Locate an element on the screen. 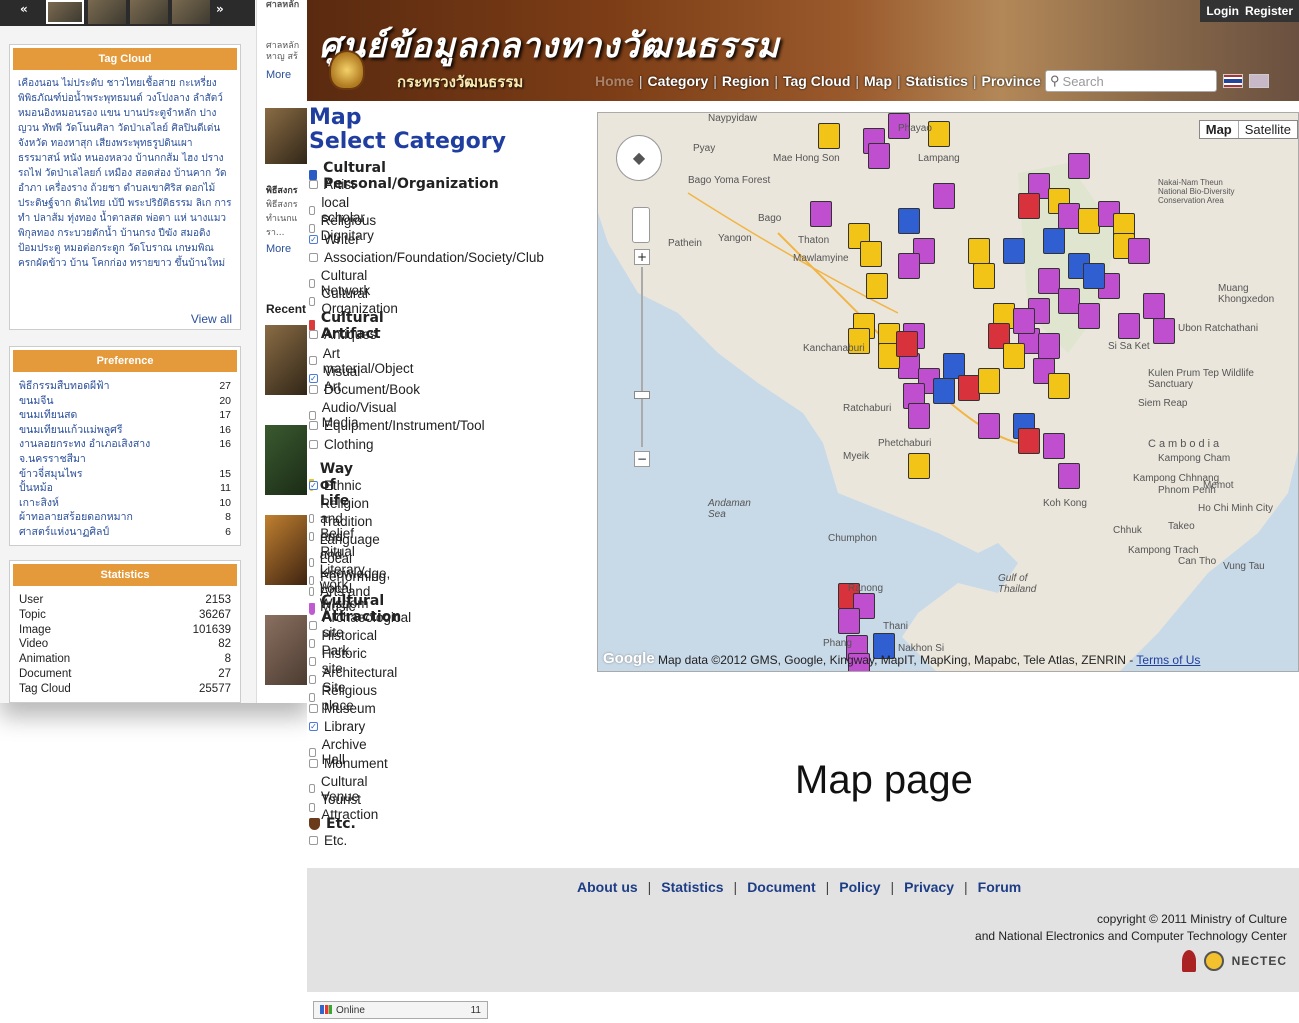 This screenshot has width=1299, height=1023. footer-link-policy: Policy is located at coordinates (859, 887).